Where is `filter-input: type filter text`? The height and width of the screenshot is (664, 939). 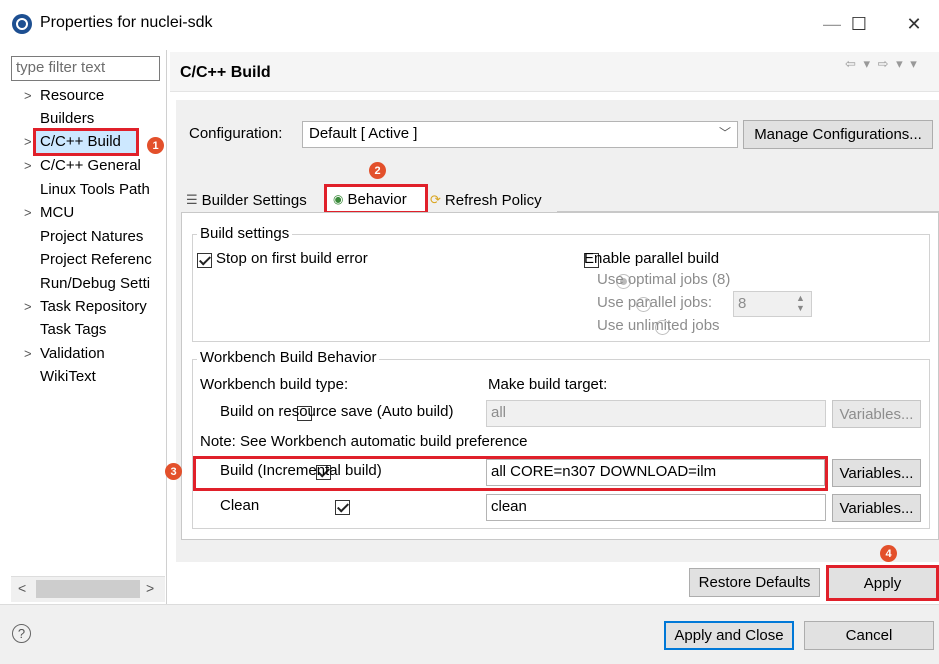
filter-input: type filter text is located at coordinates (85, 68).